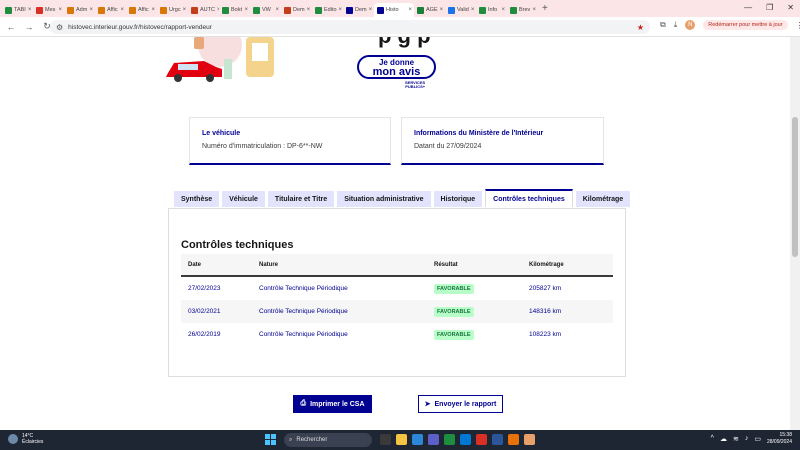  I want to click on browser-tab-label: Info, so click(493, 10).